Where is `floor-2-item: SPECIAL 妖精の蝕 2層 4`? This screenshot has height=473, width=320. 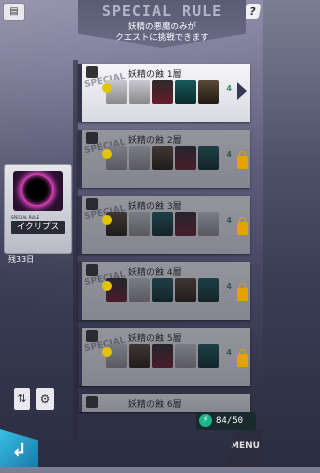 floor-2-item: SPECIAL 妖精の蝕 2層 4 is located at coordinates (164, 159).